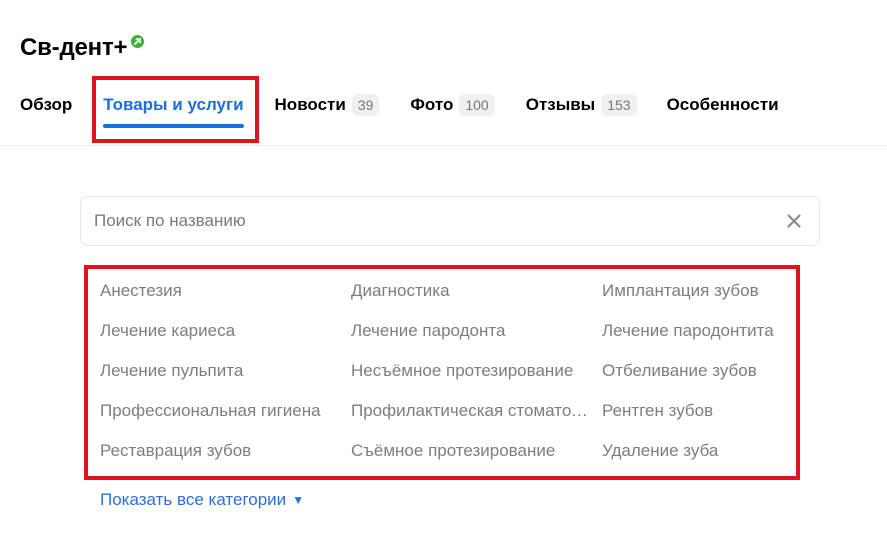  I want to click on tab-news: Новости 39, so click(327, 105).